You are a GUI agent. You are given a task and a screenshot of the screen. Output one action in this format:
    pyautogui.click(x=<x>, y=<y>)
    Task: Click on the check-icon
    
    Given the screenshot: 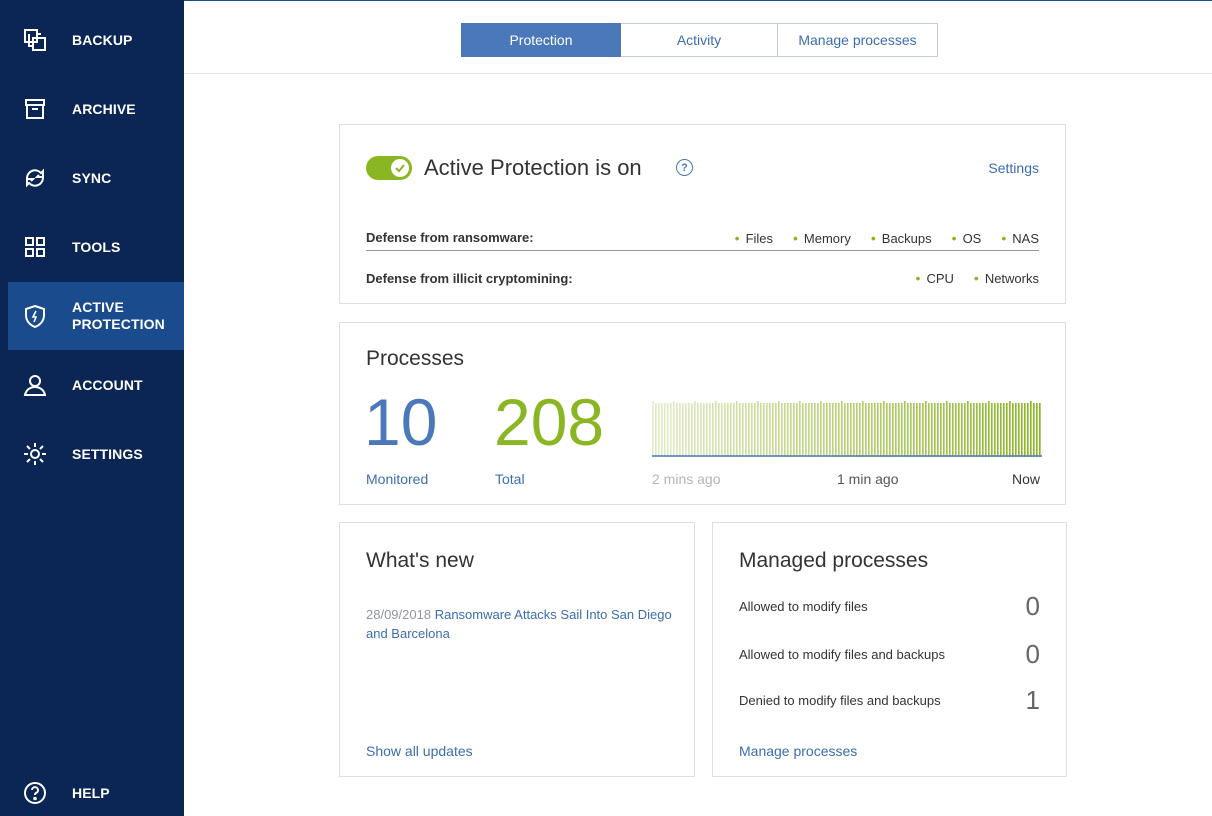 What is the action you would take?
    pyautogui.click(x=400, y=168)
    